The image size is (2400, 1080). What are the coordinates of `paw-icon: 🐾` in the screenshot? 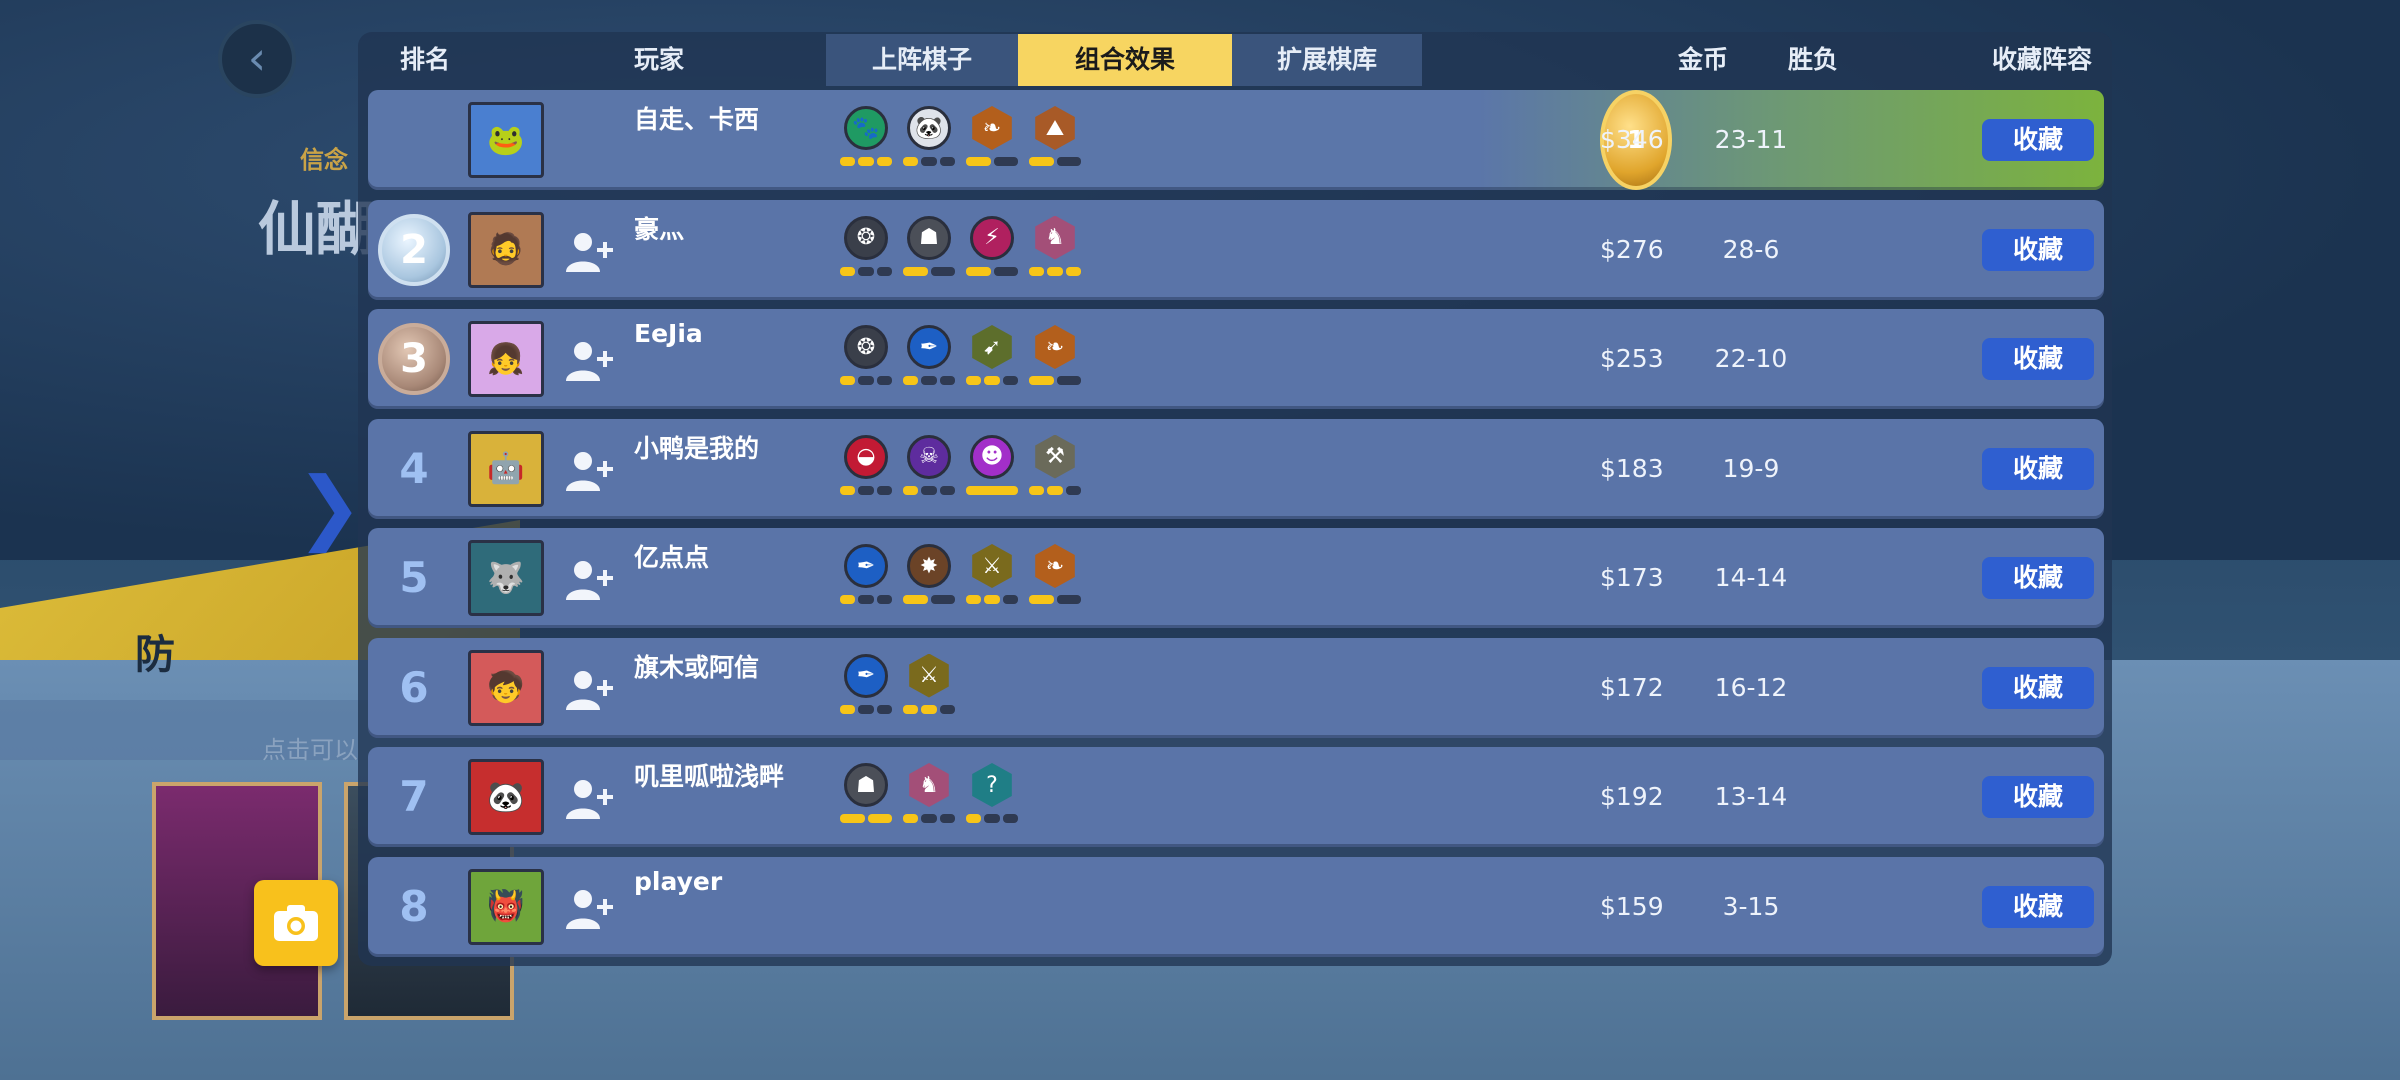 It's located at (866, 128).